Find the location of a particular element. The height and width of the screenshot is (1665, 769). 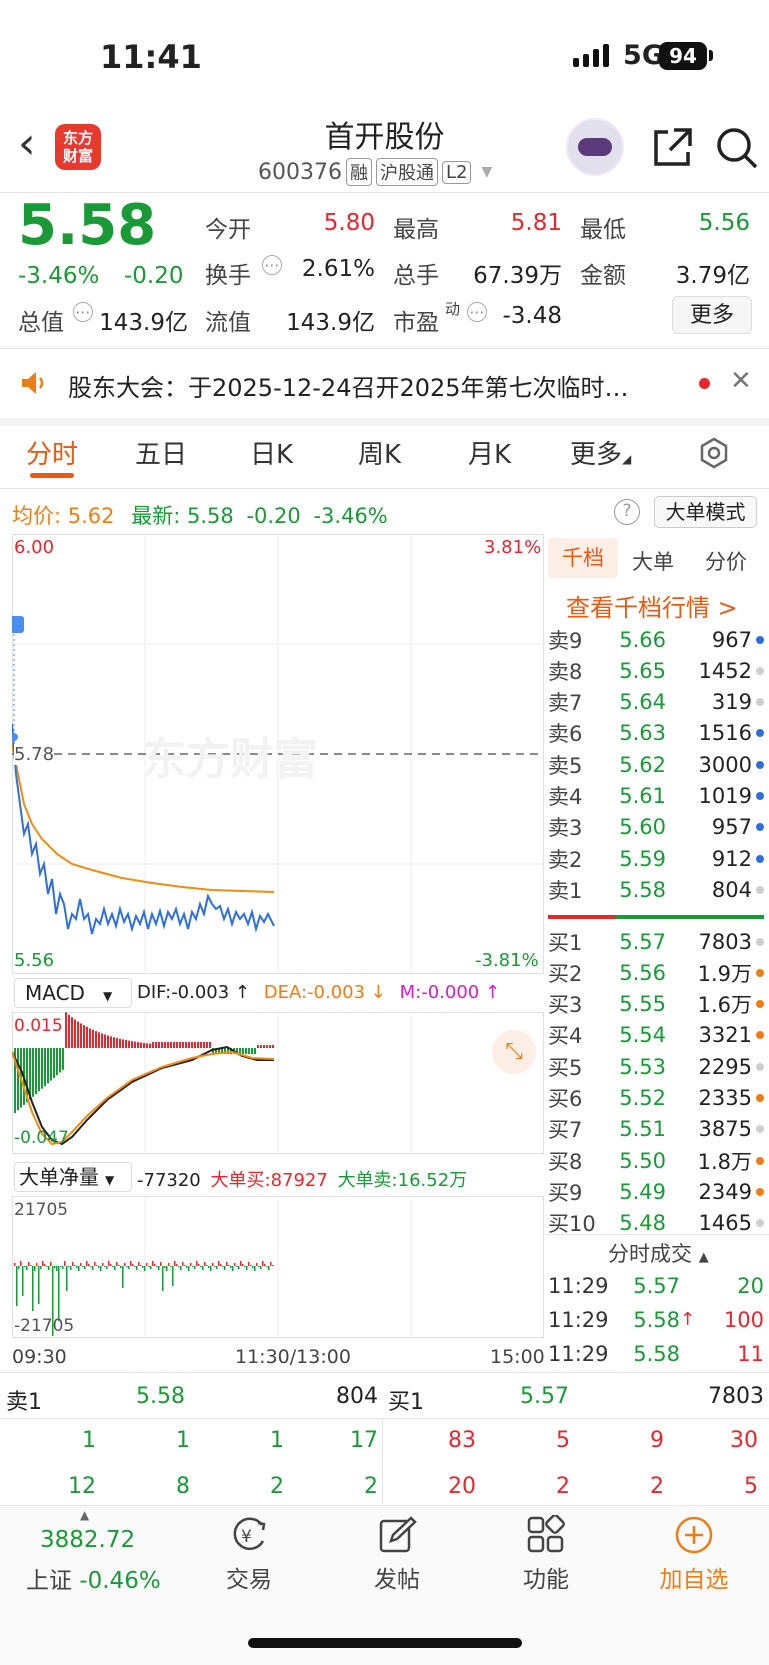

index-name: 上证 is located at coordinates (49, 1581).